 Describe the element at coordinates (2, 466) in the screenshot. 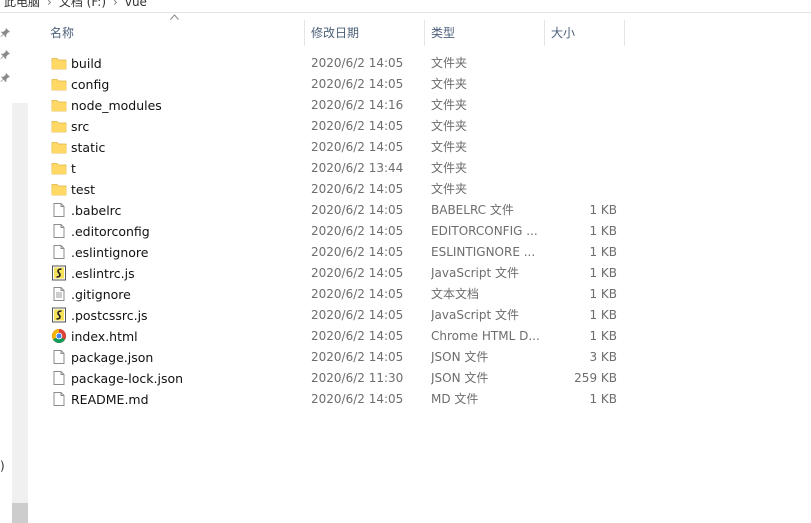

I see `nav-item-partial-label: )` at that location.